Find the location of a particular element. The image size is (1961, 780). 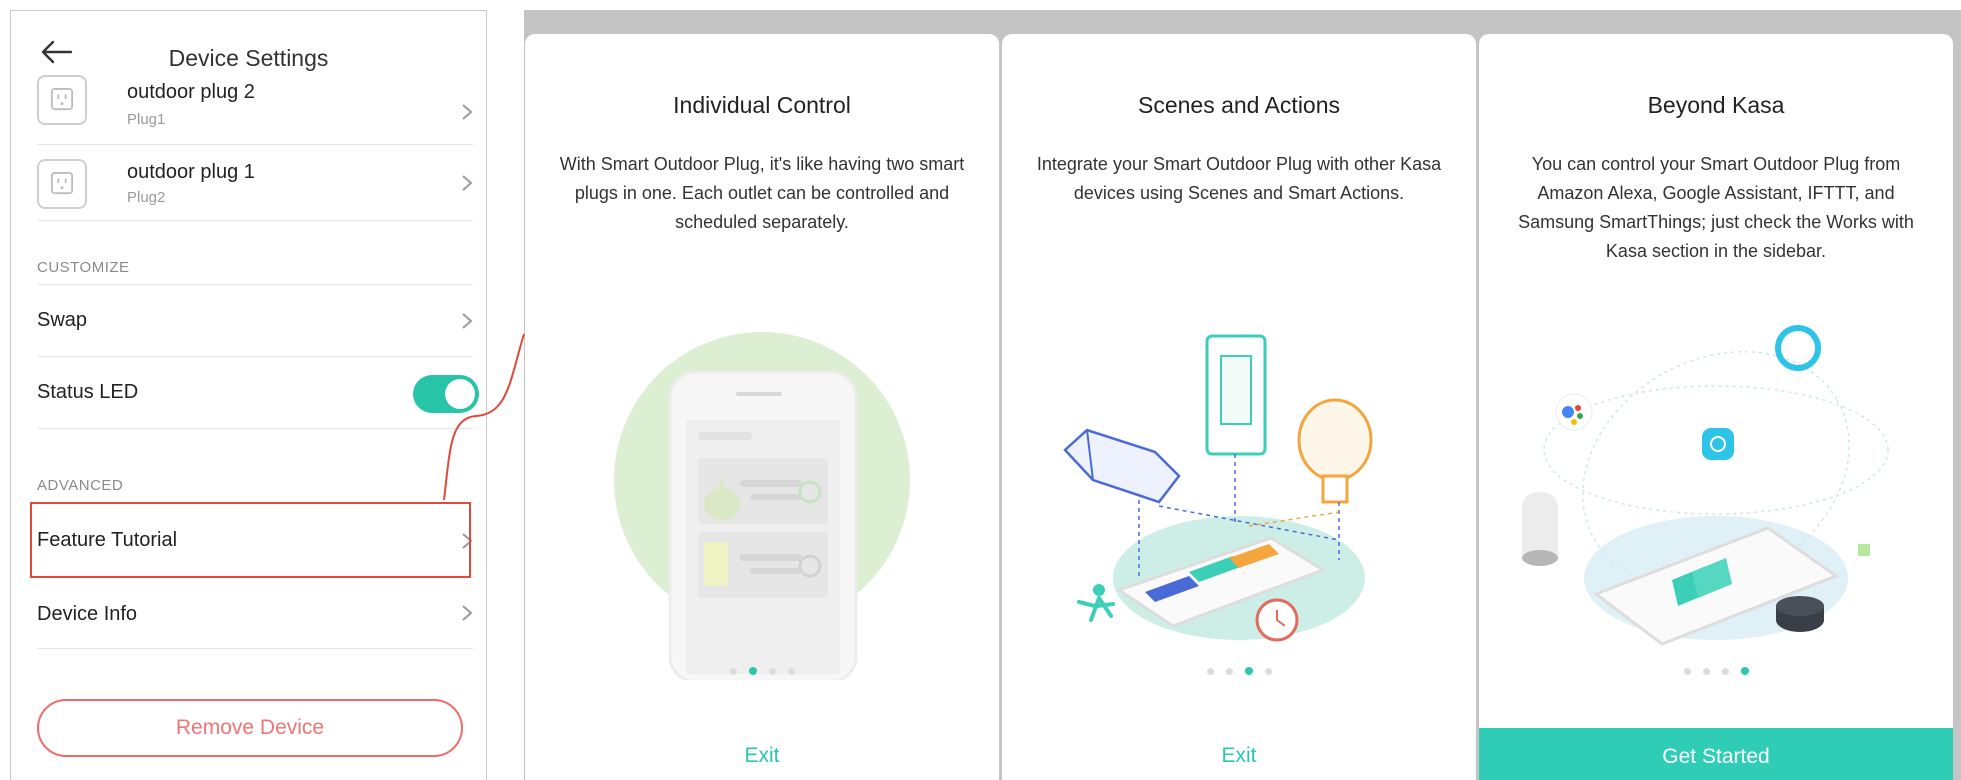

individual-control-illustration is located at coordinates (762, 506).